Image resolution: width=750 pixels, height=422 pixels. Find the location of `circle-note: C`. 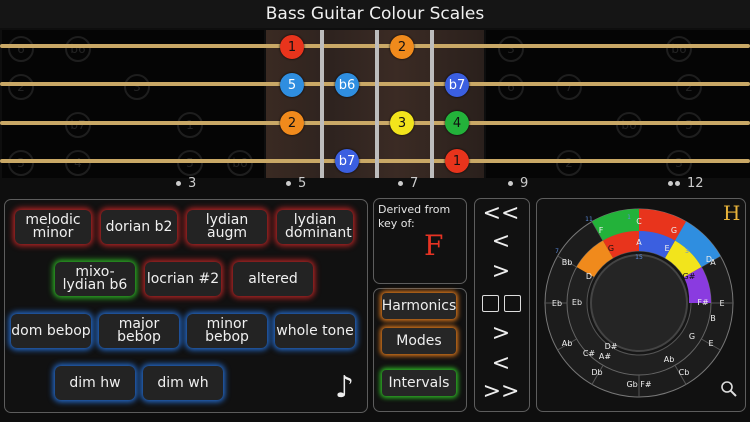

circle-note: C is located at coordinates (639, 221).